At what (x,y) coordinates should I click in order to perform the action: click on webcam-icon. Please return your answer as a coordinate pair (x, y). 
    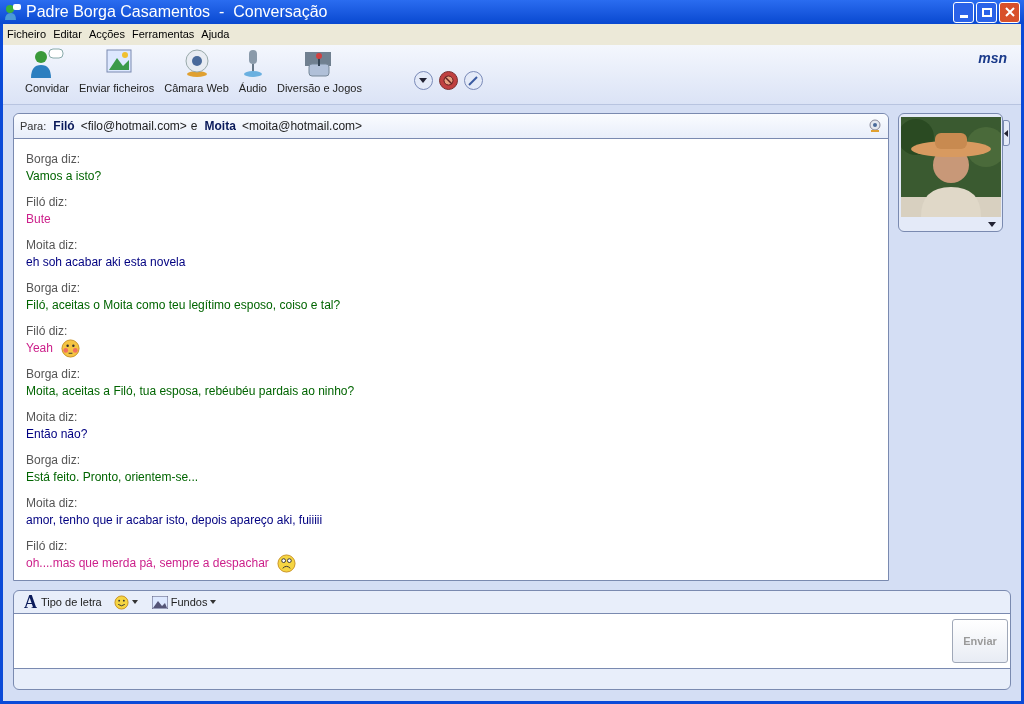
    Looking at the image, I should click on (875, 126).